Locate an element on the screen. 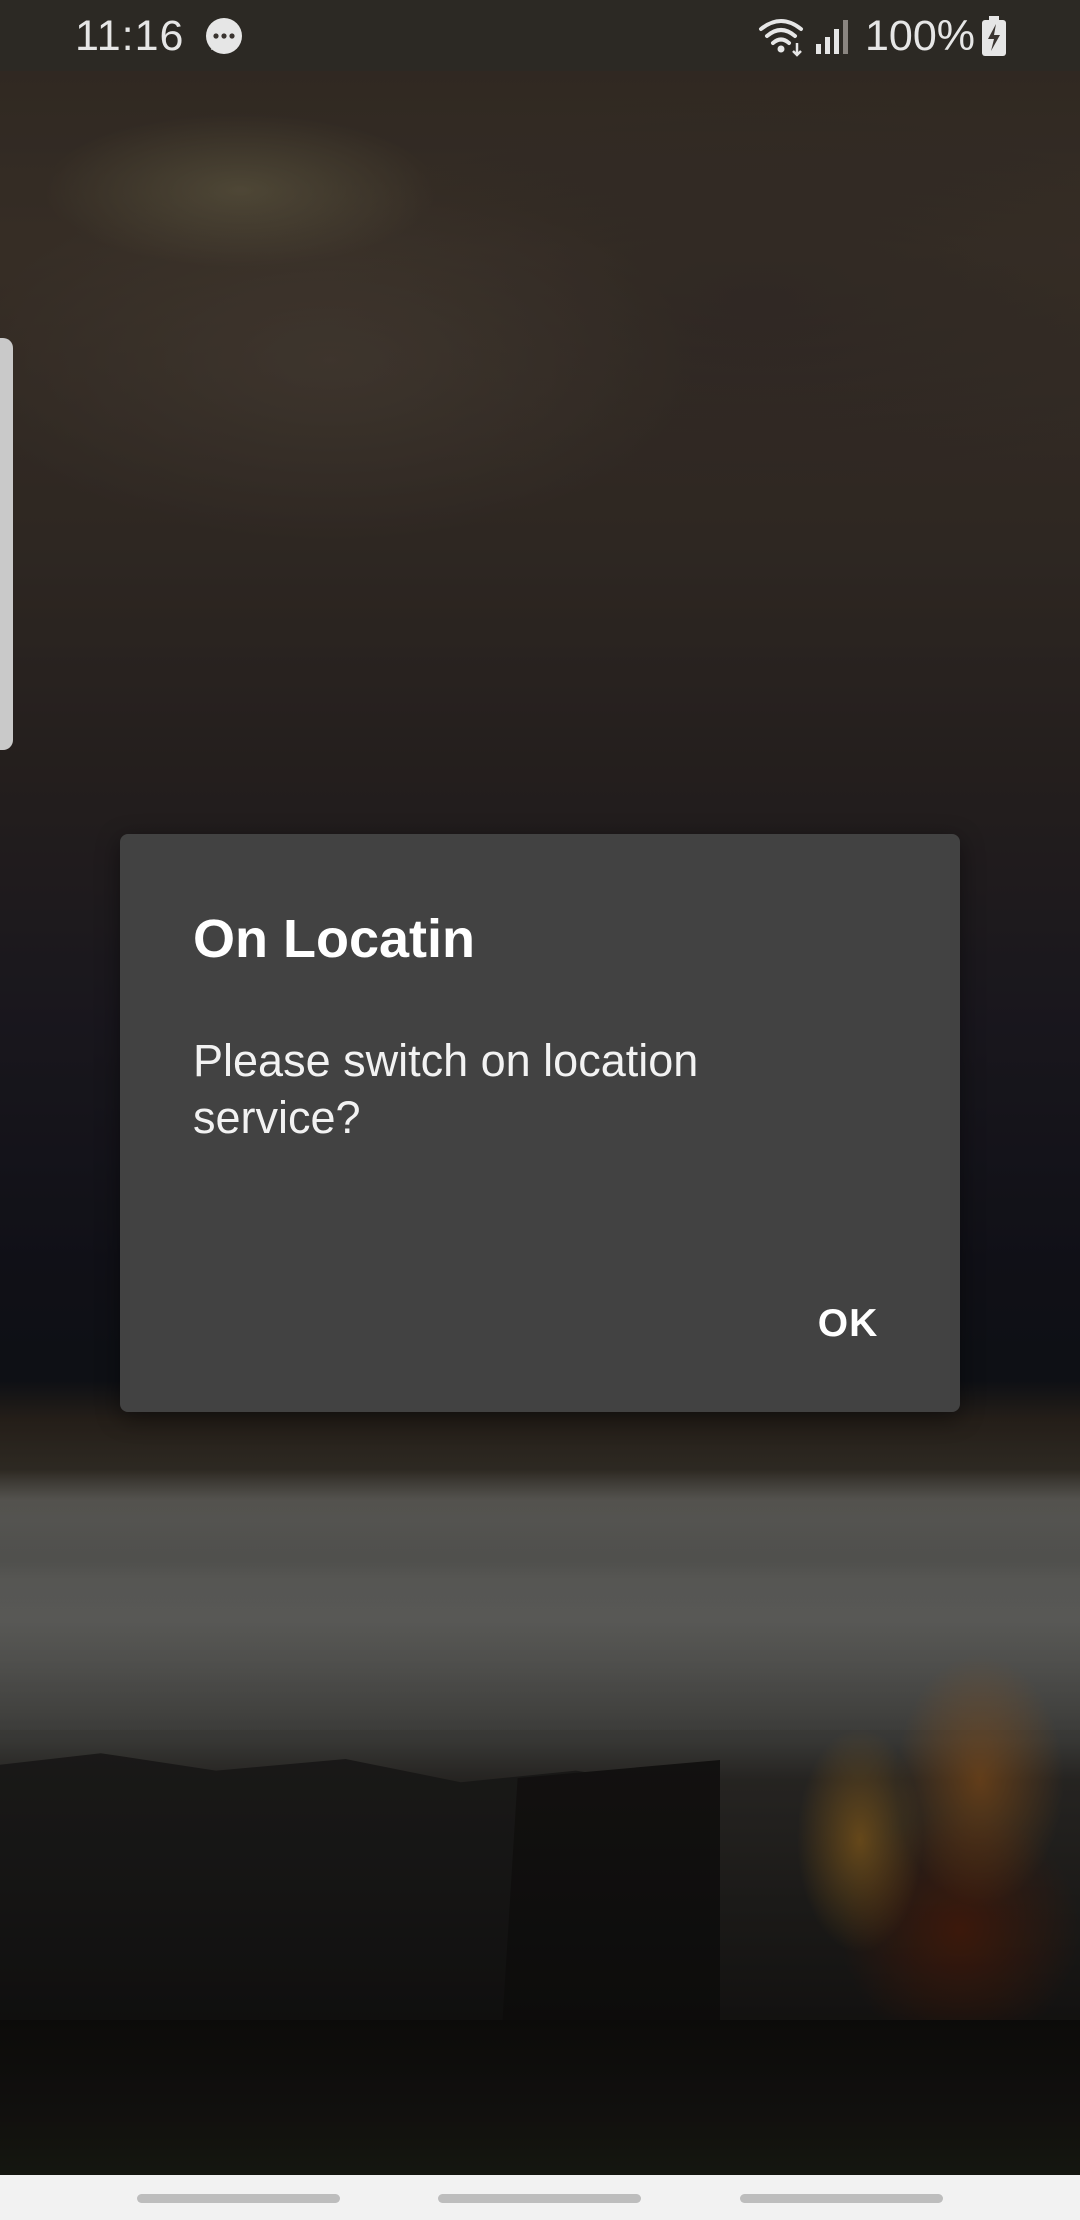  dialog-title: On Locatin is located at coordinates (334, 939).